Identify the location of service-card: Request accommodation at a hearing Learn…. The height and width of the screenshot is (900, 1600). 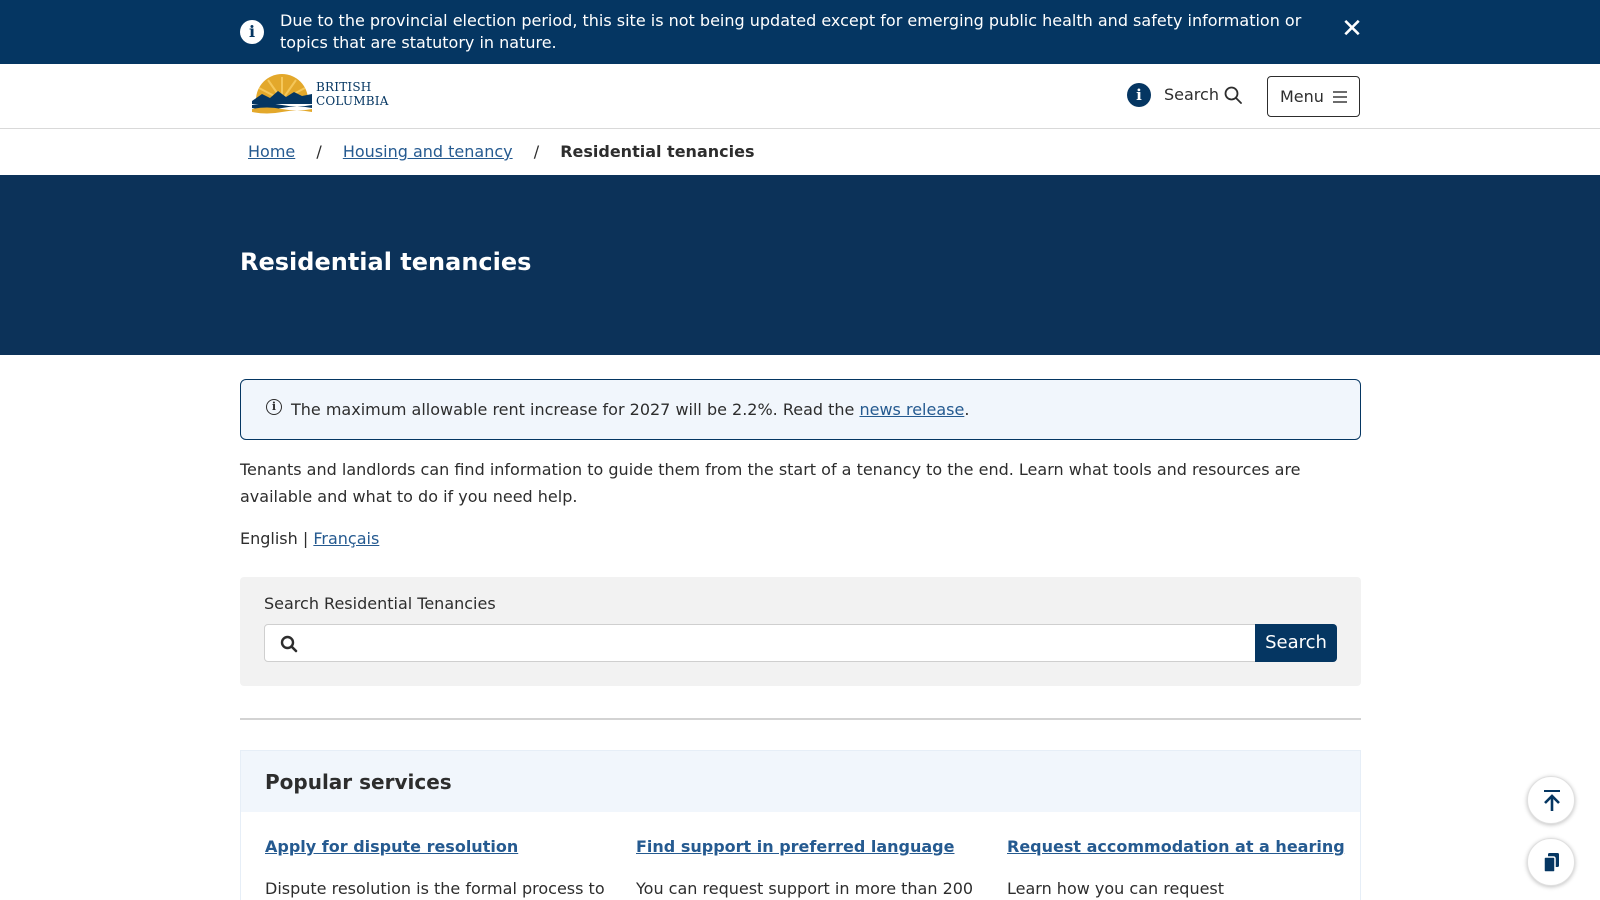
(1176, 868).